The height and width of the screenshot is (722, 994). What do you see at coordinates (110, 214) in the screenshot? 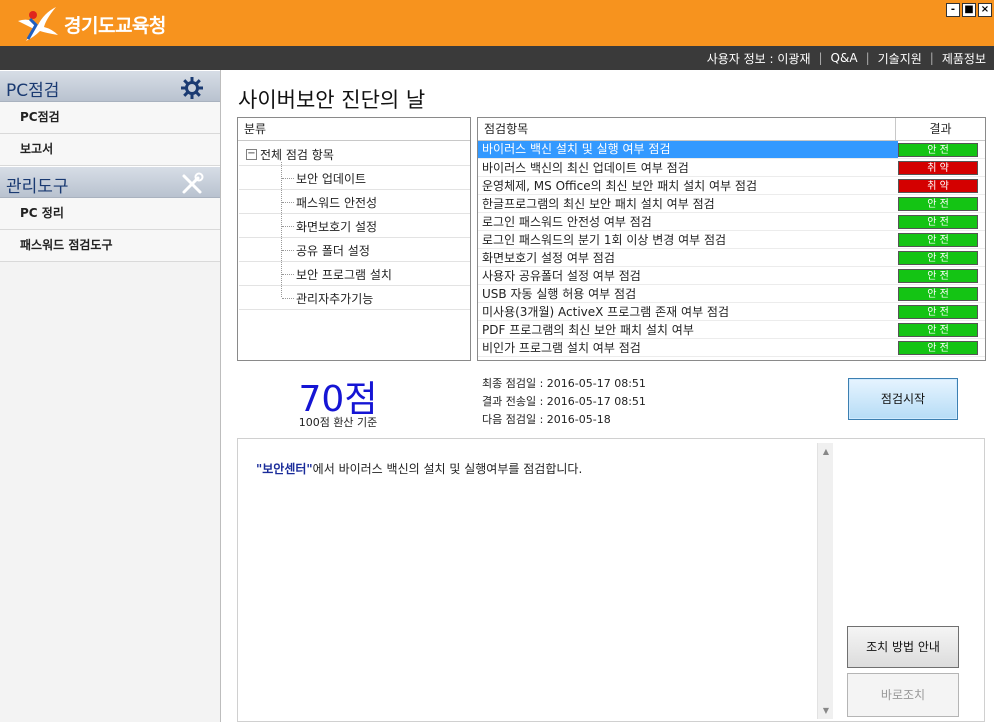
I see `sidebar-item-pc-cleanup: PC 정리` at bounding box center [110, 214].